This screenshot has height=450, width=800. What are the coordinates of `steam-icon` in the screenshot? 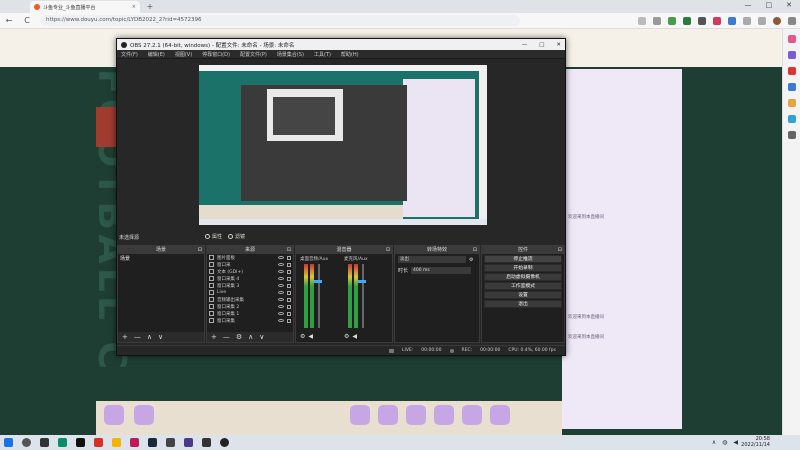 It's located at (152, 442).